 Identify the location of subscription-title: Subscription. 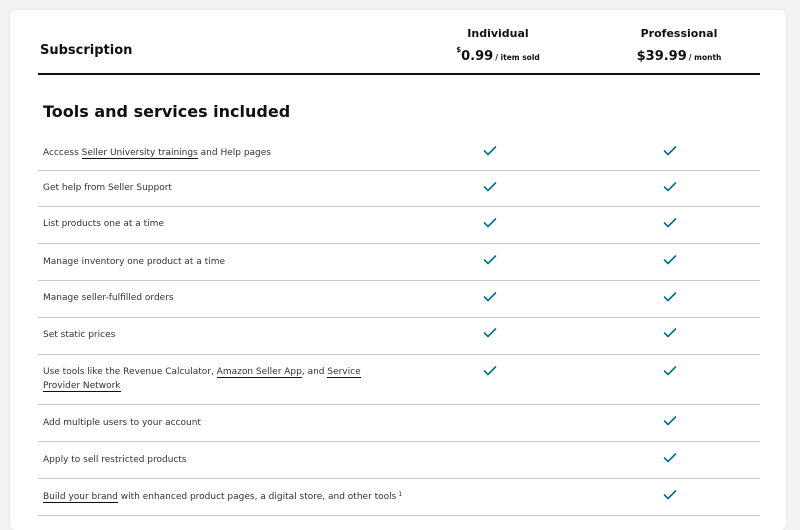
(86, 50).